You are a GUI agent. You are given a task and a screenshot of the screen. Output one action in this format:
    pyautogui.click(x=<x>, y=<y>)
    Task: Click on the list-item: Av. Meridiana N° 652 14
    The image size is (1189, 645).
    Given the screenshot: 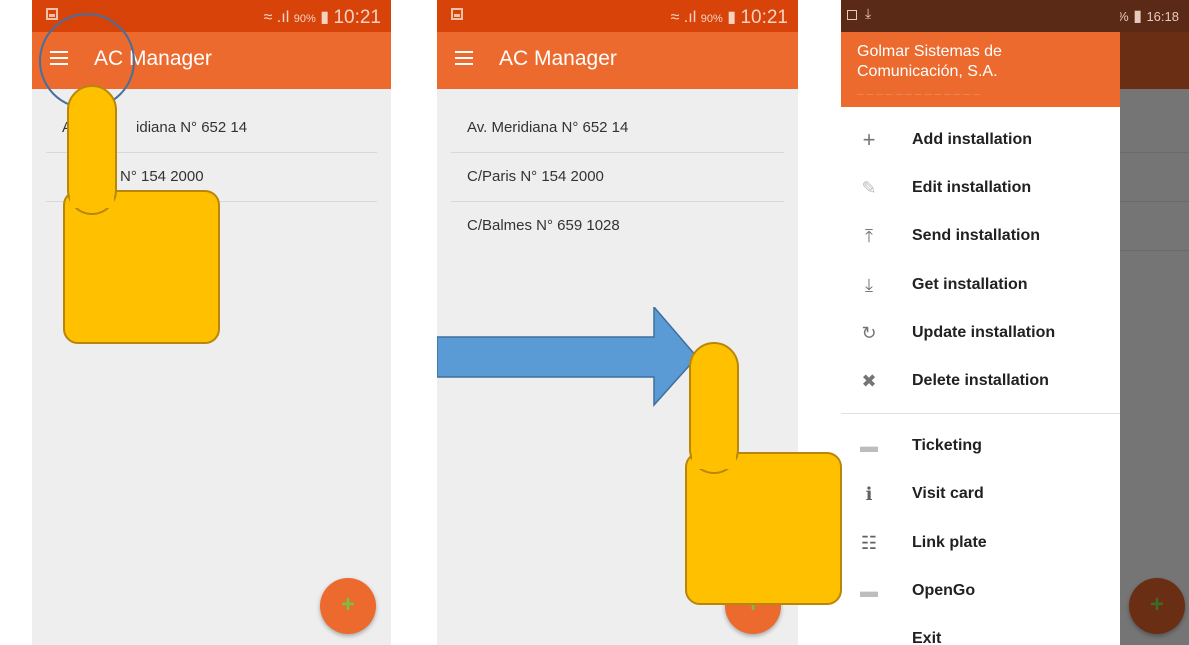 What is the action you would take?
    pyautogui.click(x=617, y=128)
    